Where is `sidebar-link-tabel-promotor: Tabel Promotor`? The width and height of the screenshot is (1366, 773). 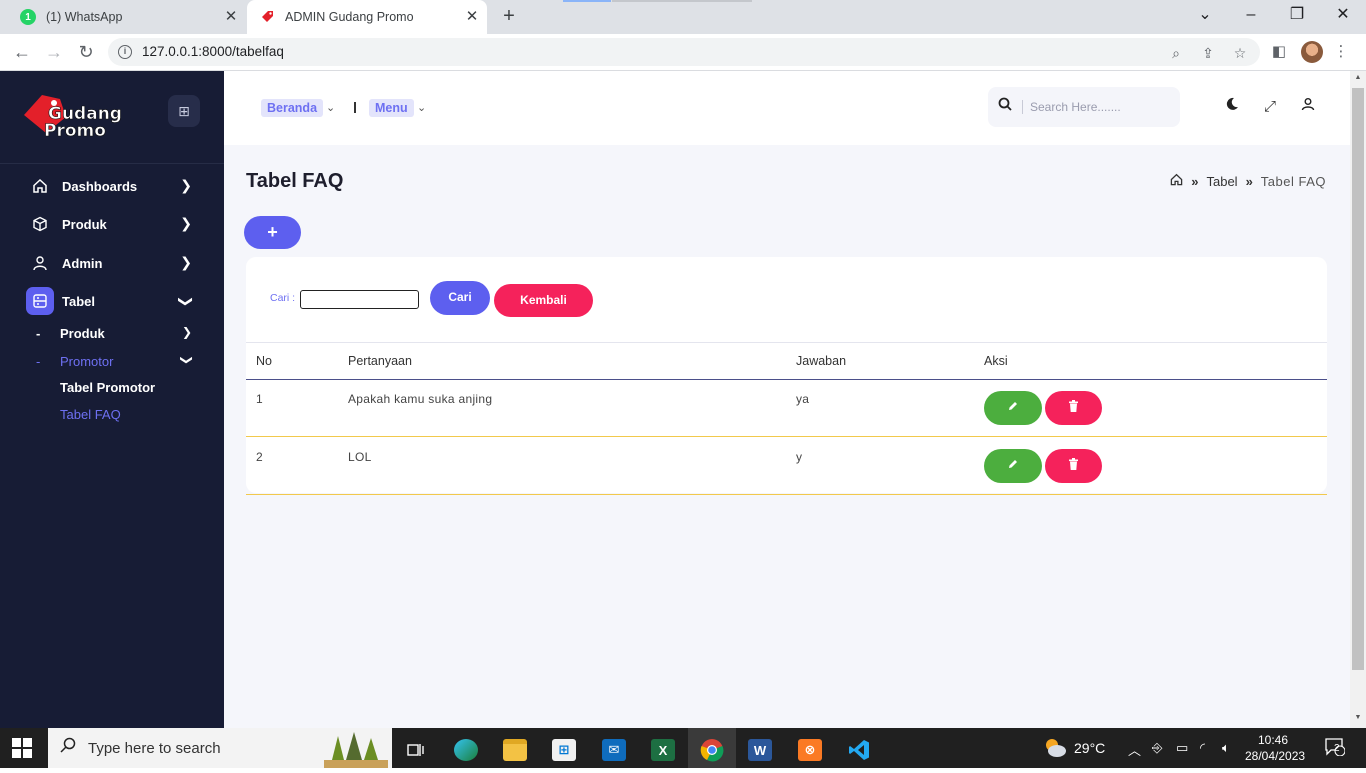
sidebar-link-tabel-promotor: Tabel Promotor is located at coordinates (107, 387).